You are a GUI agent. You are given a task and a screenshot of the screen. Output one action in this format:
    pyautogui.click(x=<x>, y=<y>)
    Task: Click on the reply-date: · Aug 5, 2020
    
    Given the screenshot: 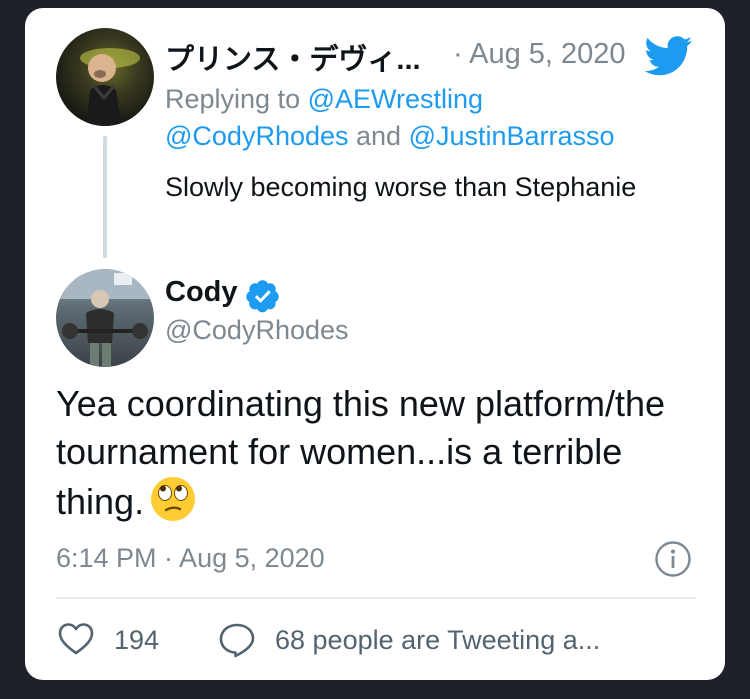 What is the action you would take?
    pyautogui.click(x=539, y=54)
    